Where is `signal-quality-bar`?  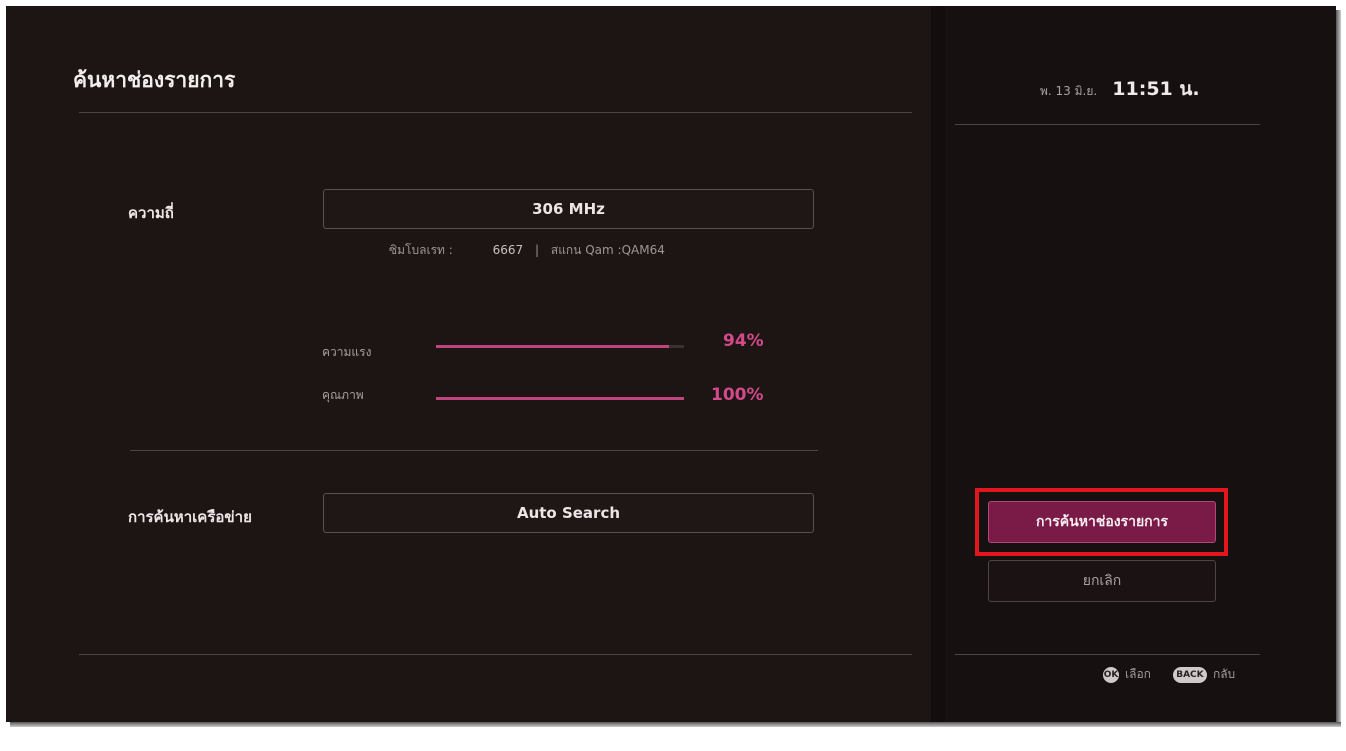 signal-quality-bar is located at coordinates (560, 398).